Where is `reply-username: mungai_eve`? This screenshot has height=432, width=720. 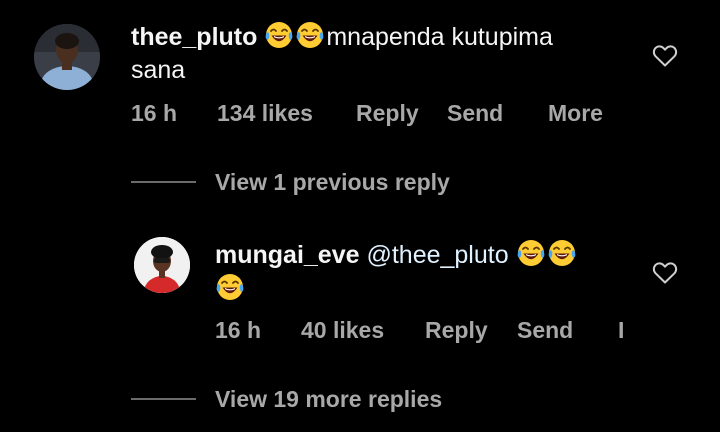 reply-username: mungai_eve is located at coordinates (287, 255).